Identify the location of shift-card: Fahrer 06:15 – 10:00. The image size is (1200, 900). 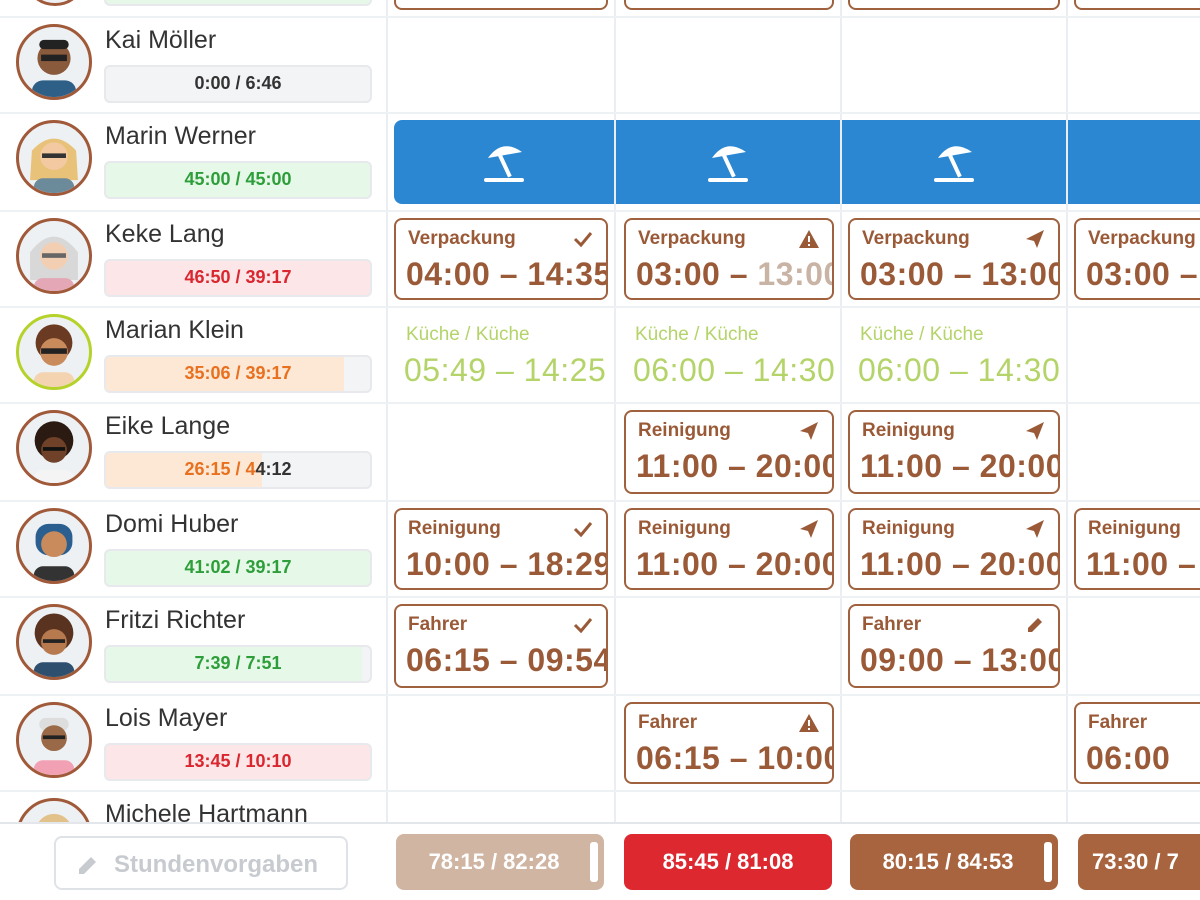
(729, 743).